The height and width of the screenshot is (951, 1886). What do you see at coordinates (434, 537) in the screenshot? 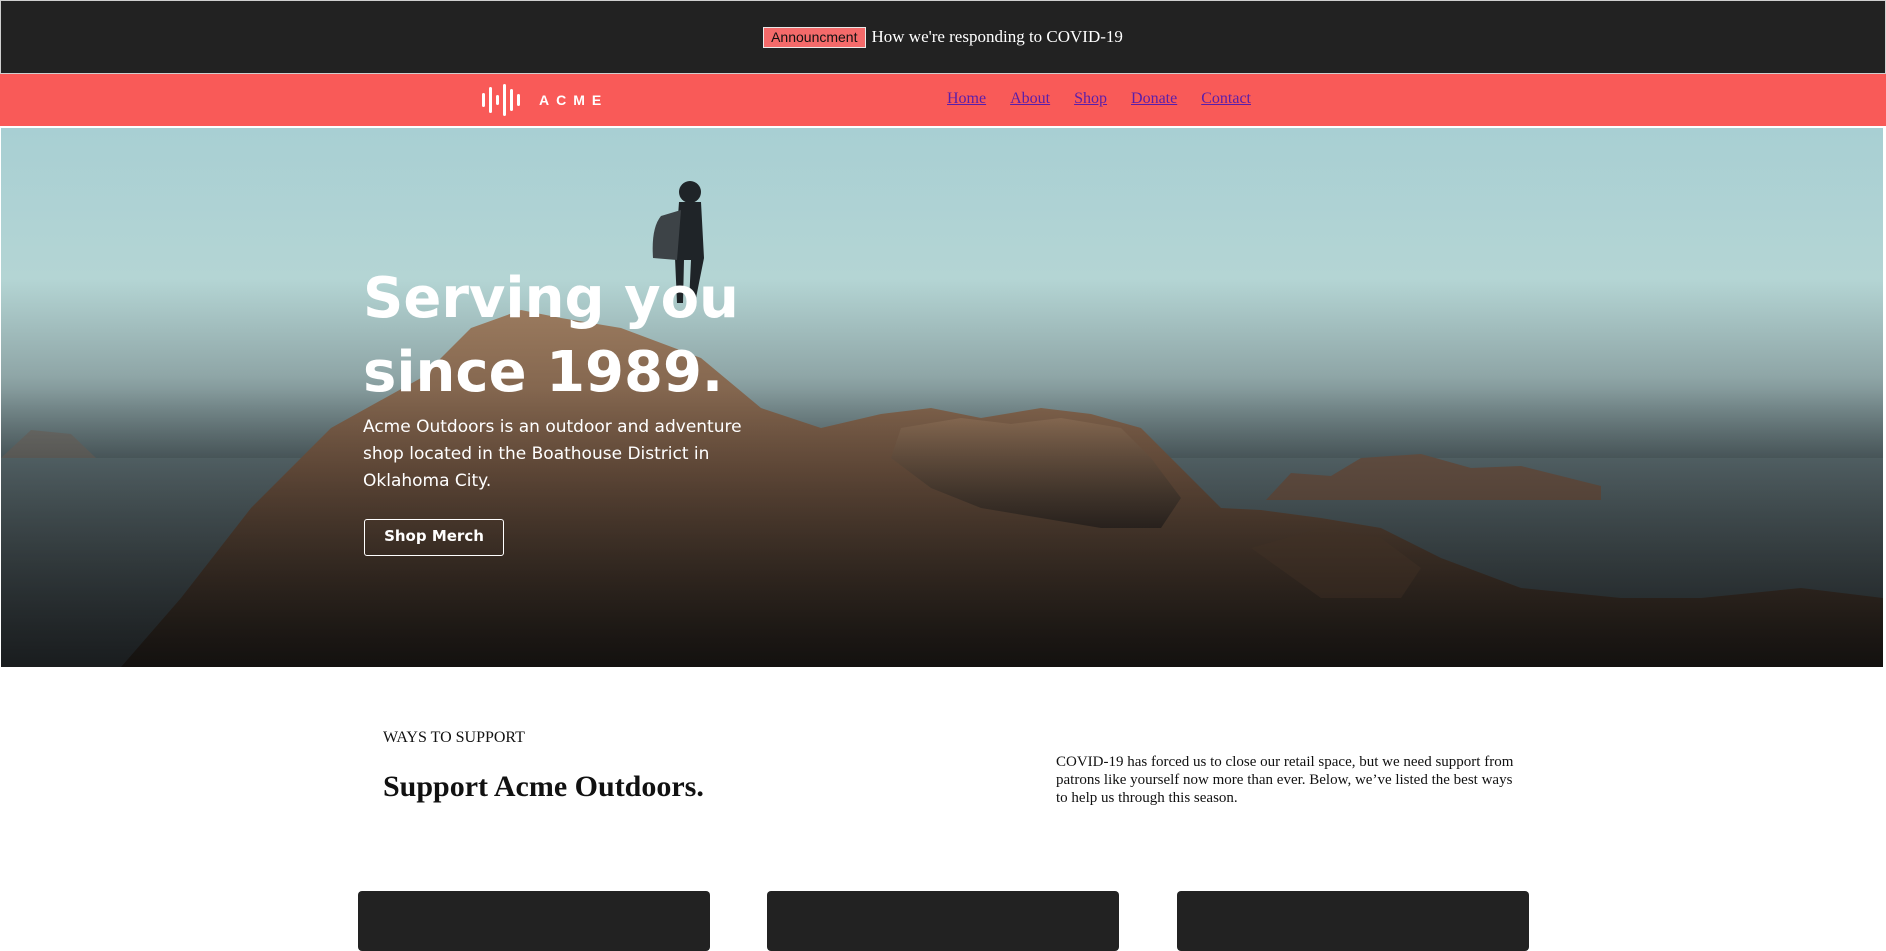
I see `shop-merch-button: Shop Merch` at bounding box center [434, 537].